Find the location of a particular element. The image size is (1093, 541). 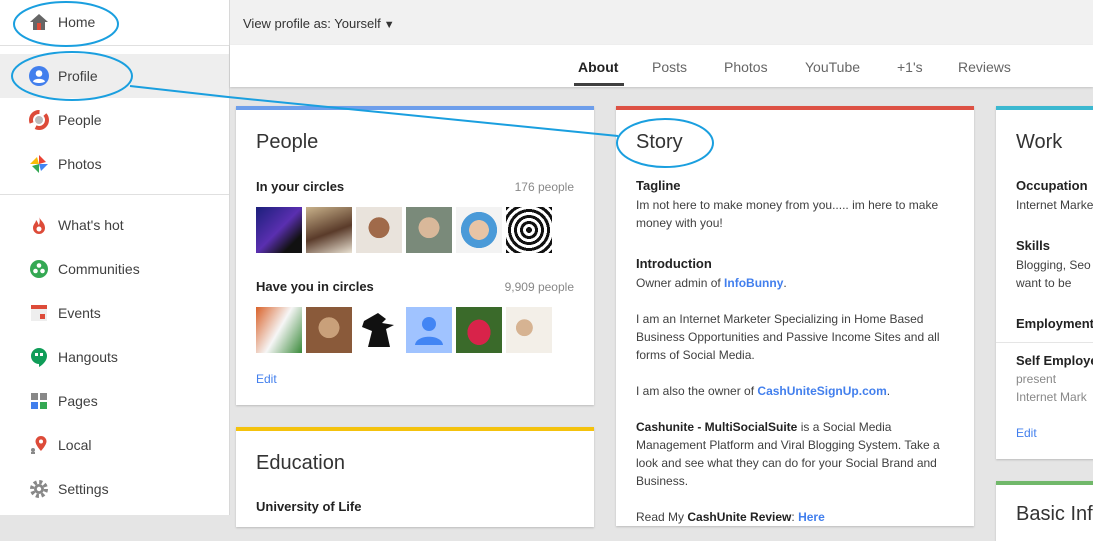

introduction-label: Introduction is located at coordinates (674, 263).